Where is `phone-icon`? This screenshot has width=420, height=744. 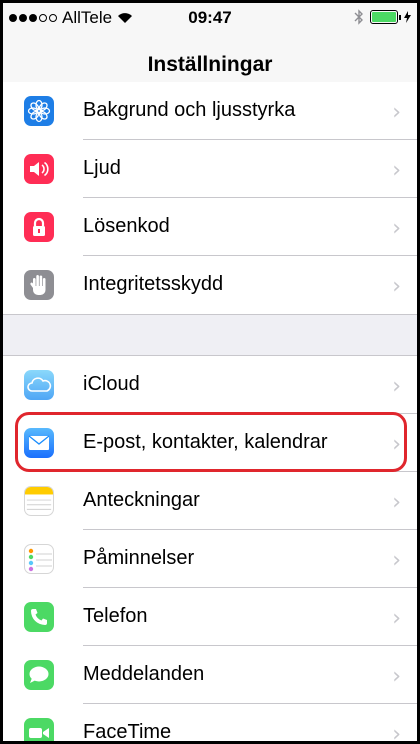 phone-icon is located at coordinates (39, 617).